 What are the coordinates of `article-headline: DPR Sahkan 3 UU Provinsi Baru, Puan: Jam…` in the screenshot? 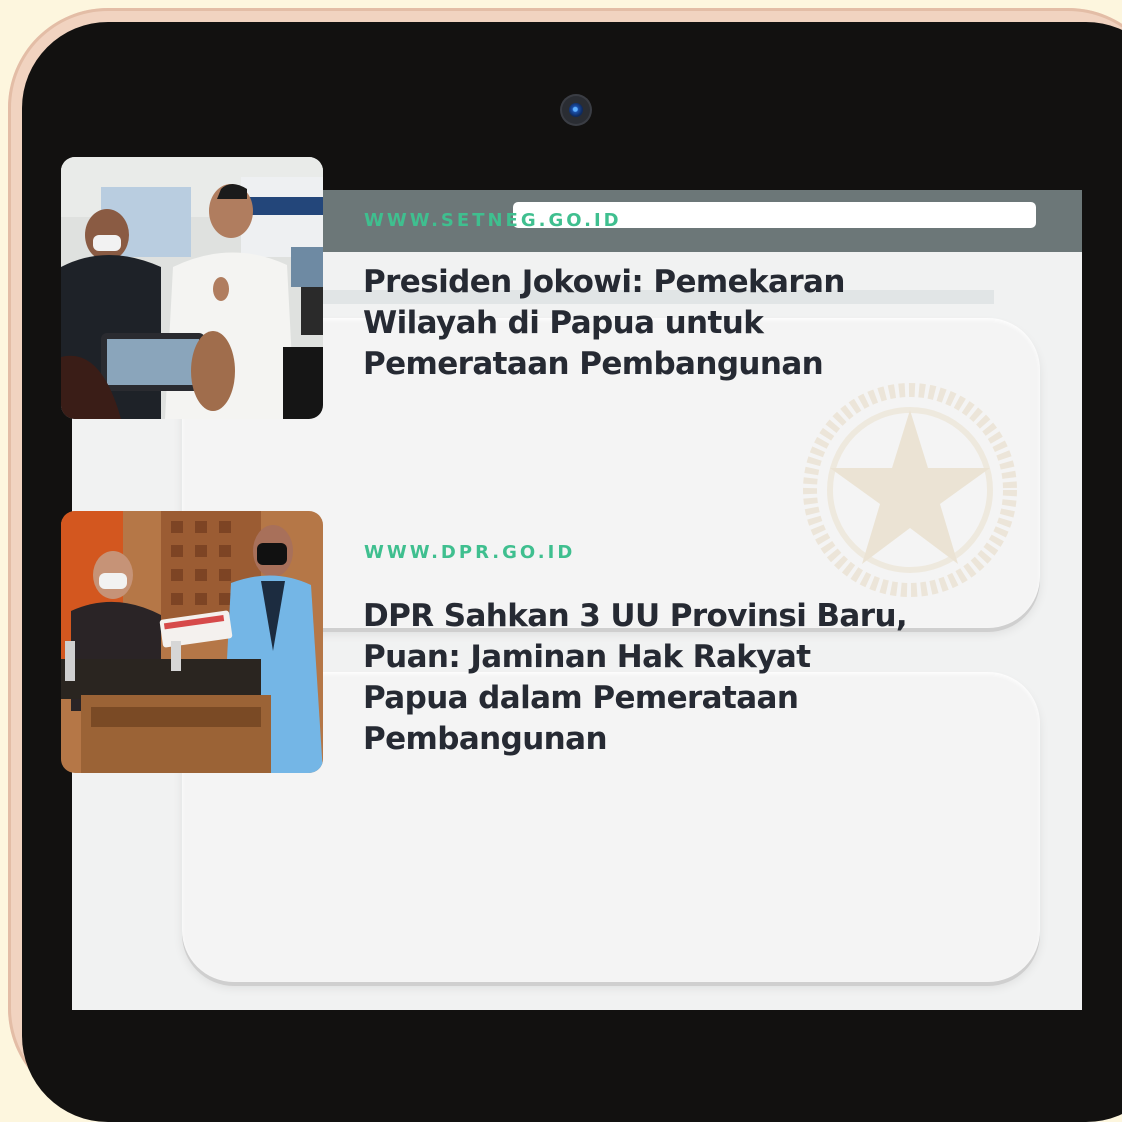 It's located at (643, 678).